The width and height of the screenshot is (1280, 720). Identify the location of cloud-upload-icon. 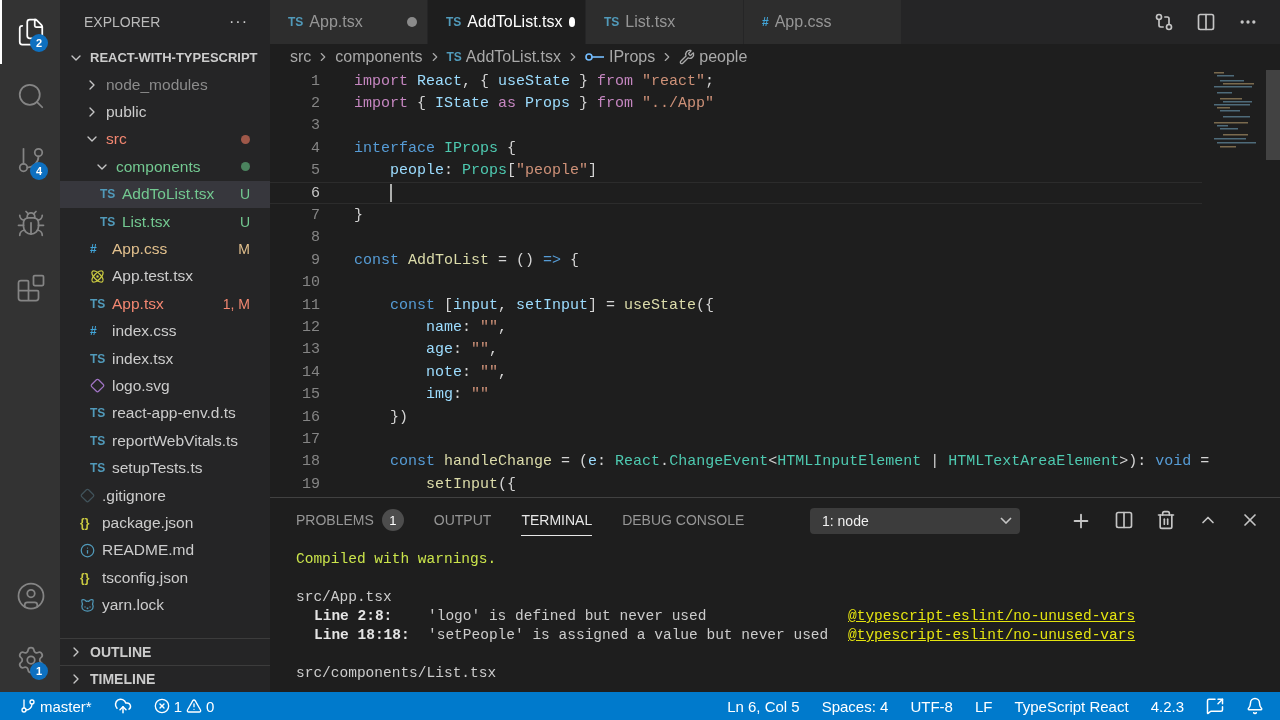
(122, 706).